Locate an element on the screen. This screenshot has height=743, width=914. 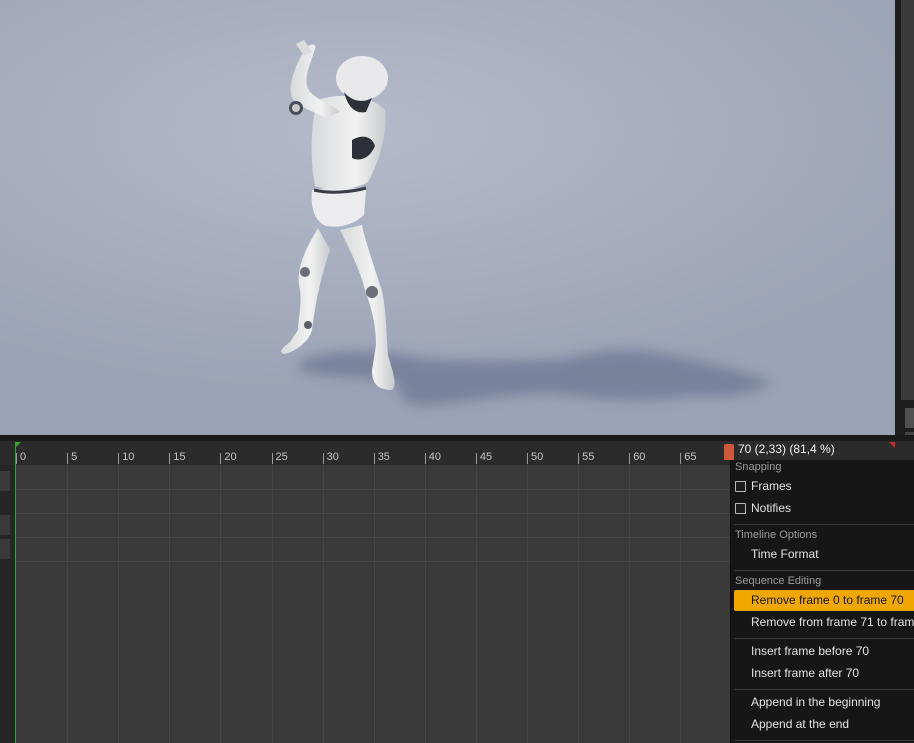
menu-section-snapping: Snapping is located at coordinates (758, 467).